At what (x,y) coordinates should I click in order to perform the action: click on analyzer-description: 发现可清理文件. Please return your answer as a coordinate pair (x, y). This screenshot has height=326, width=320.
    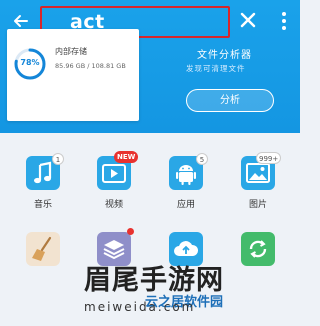
    Looking at the image, I should click on (216, 68).